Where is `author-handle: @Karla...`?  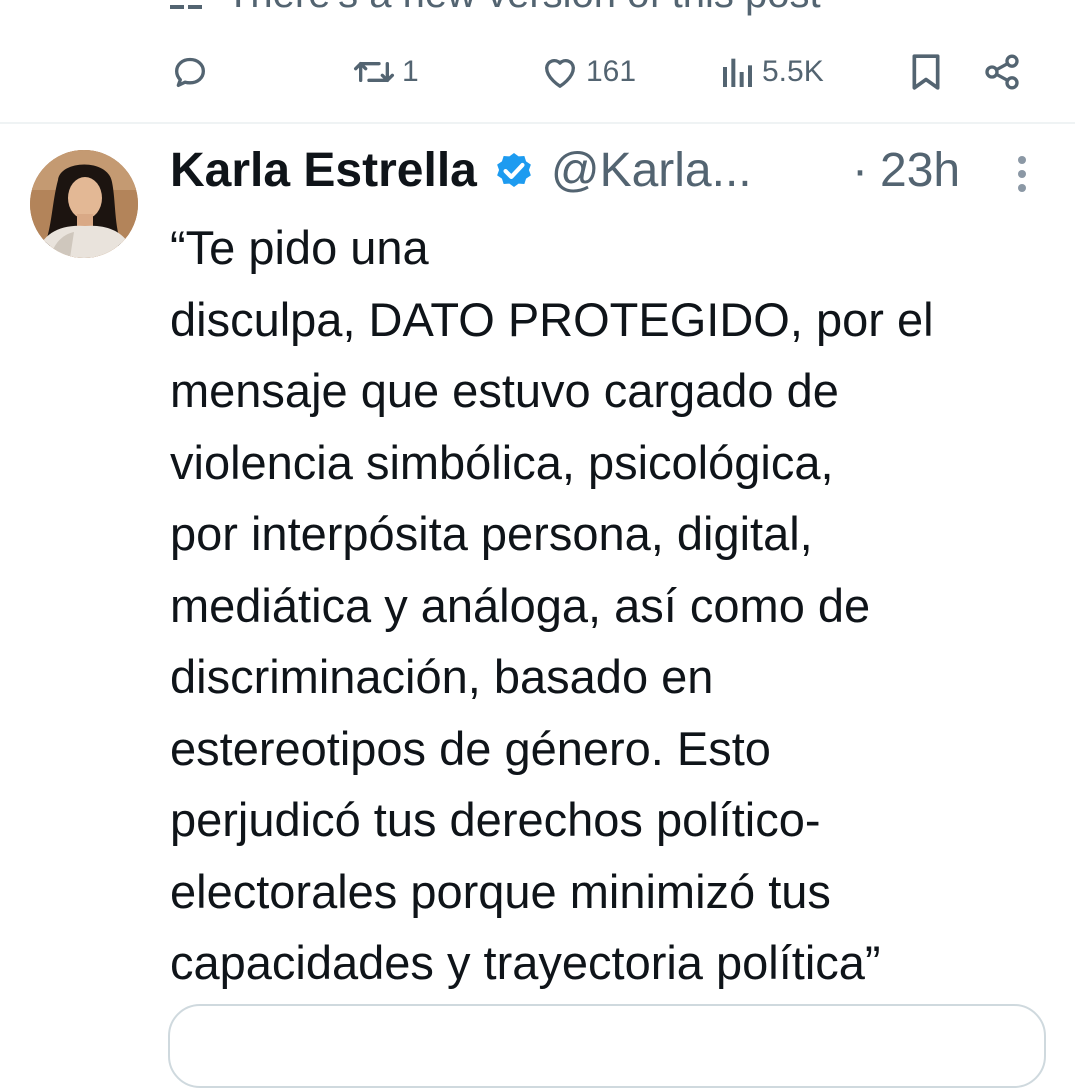 author-handle: @Karla... is located at coordinates (651, 170).